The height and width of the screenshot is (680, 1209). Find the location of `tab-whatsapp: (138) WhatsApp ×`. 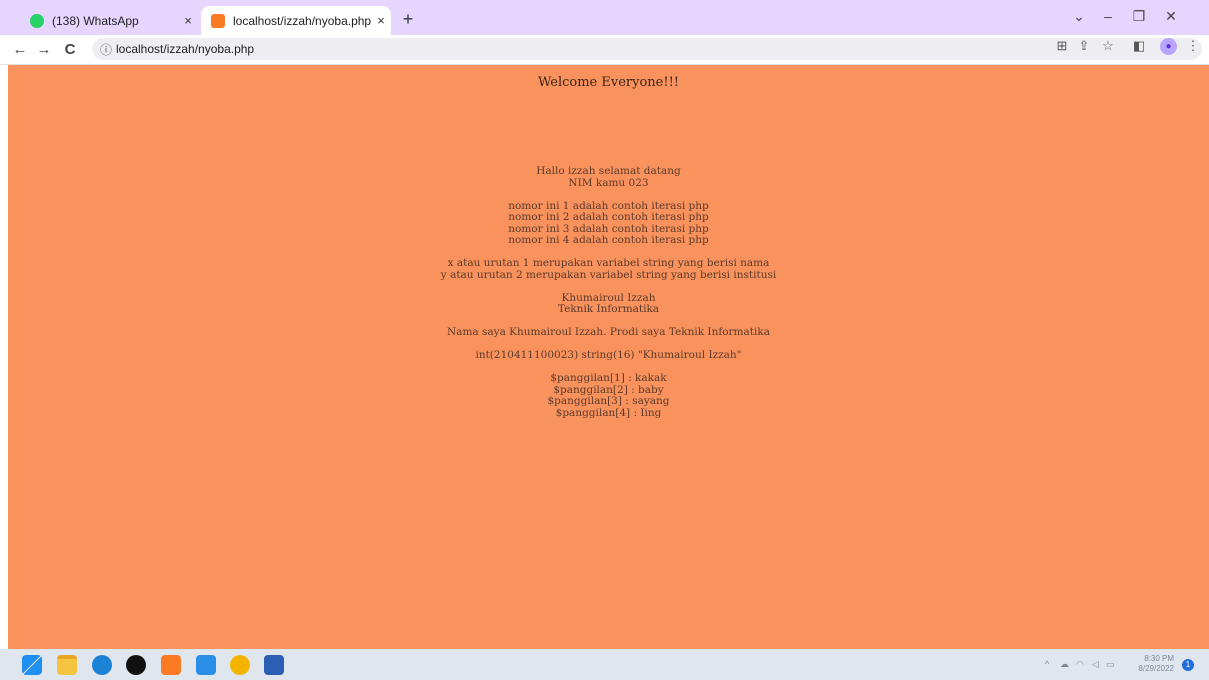

tab-whatsapp: (138) WhatsApp × is located at coordinates (109, 20).